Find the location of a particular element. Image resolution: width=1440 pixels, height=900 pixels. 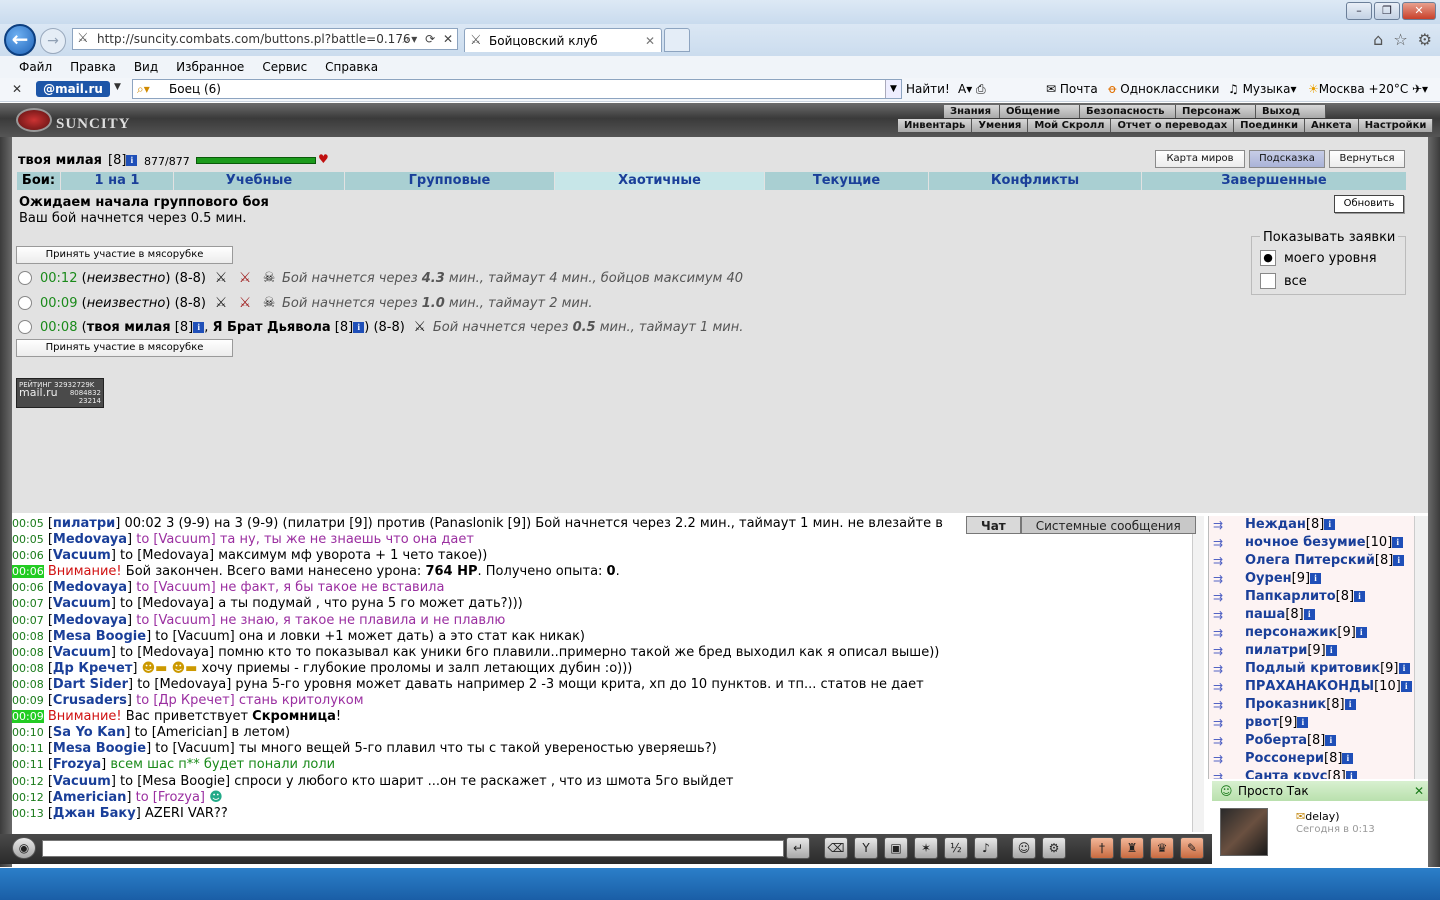

chat-scrollbar is located at coordinates (1198, 674).